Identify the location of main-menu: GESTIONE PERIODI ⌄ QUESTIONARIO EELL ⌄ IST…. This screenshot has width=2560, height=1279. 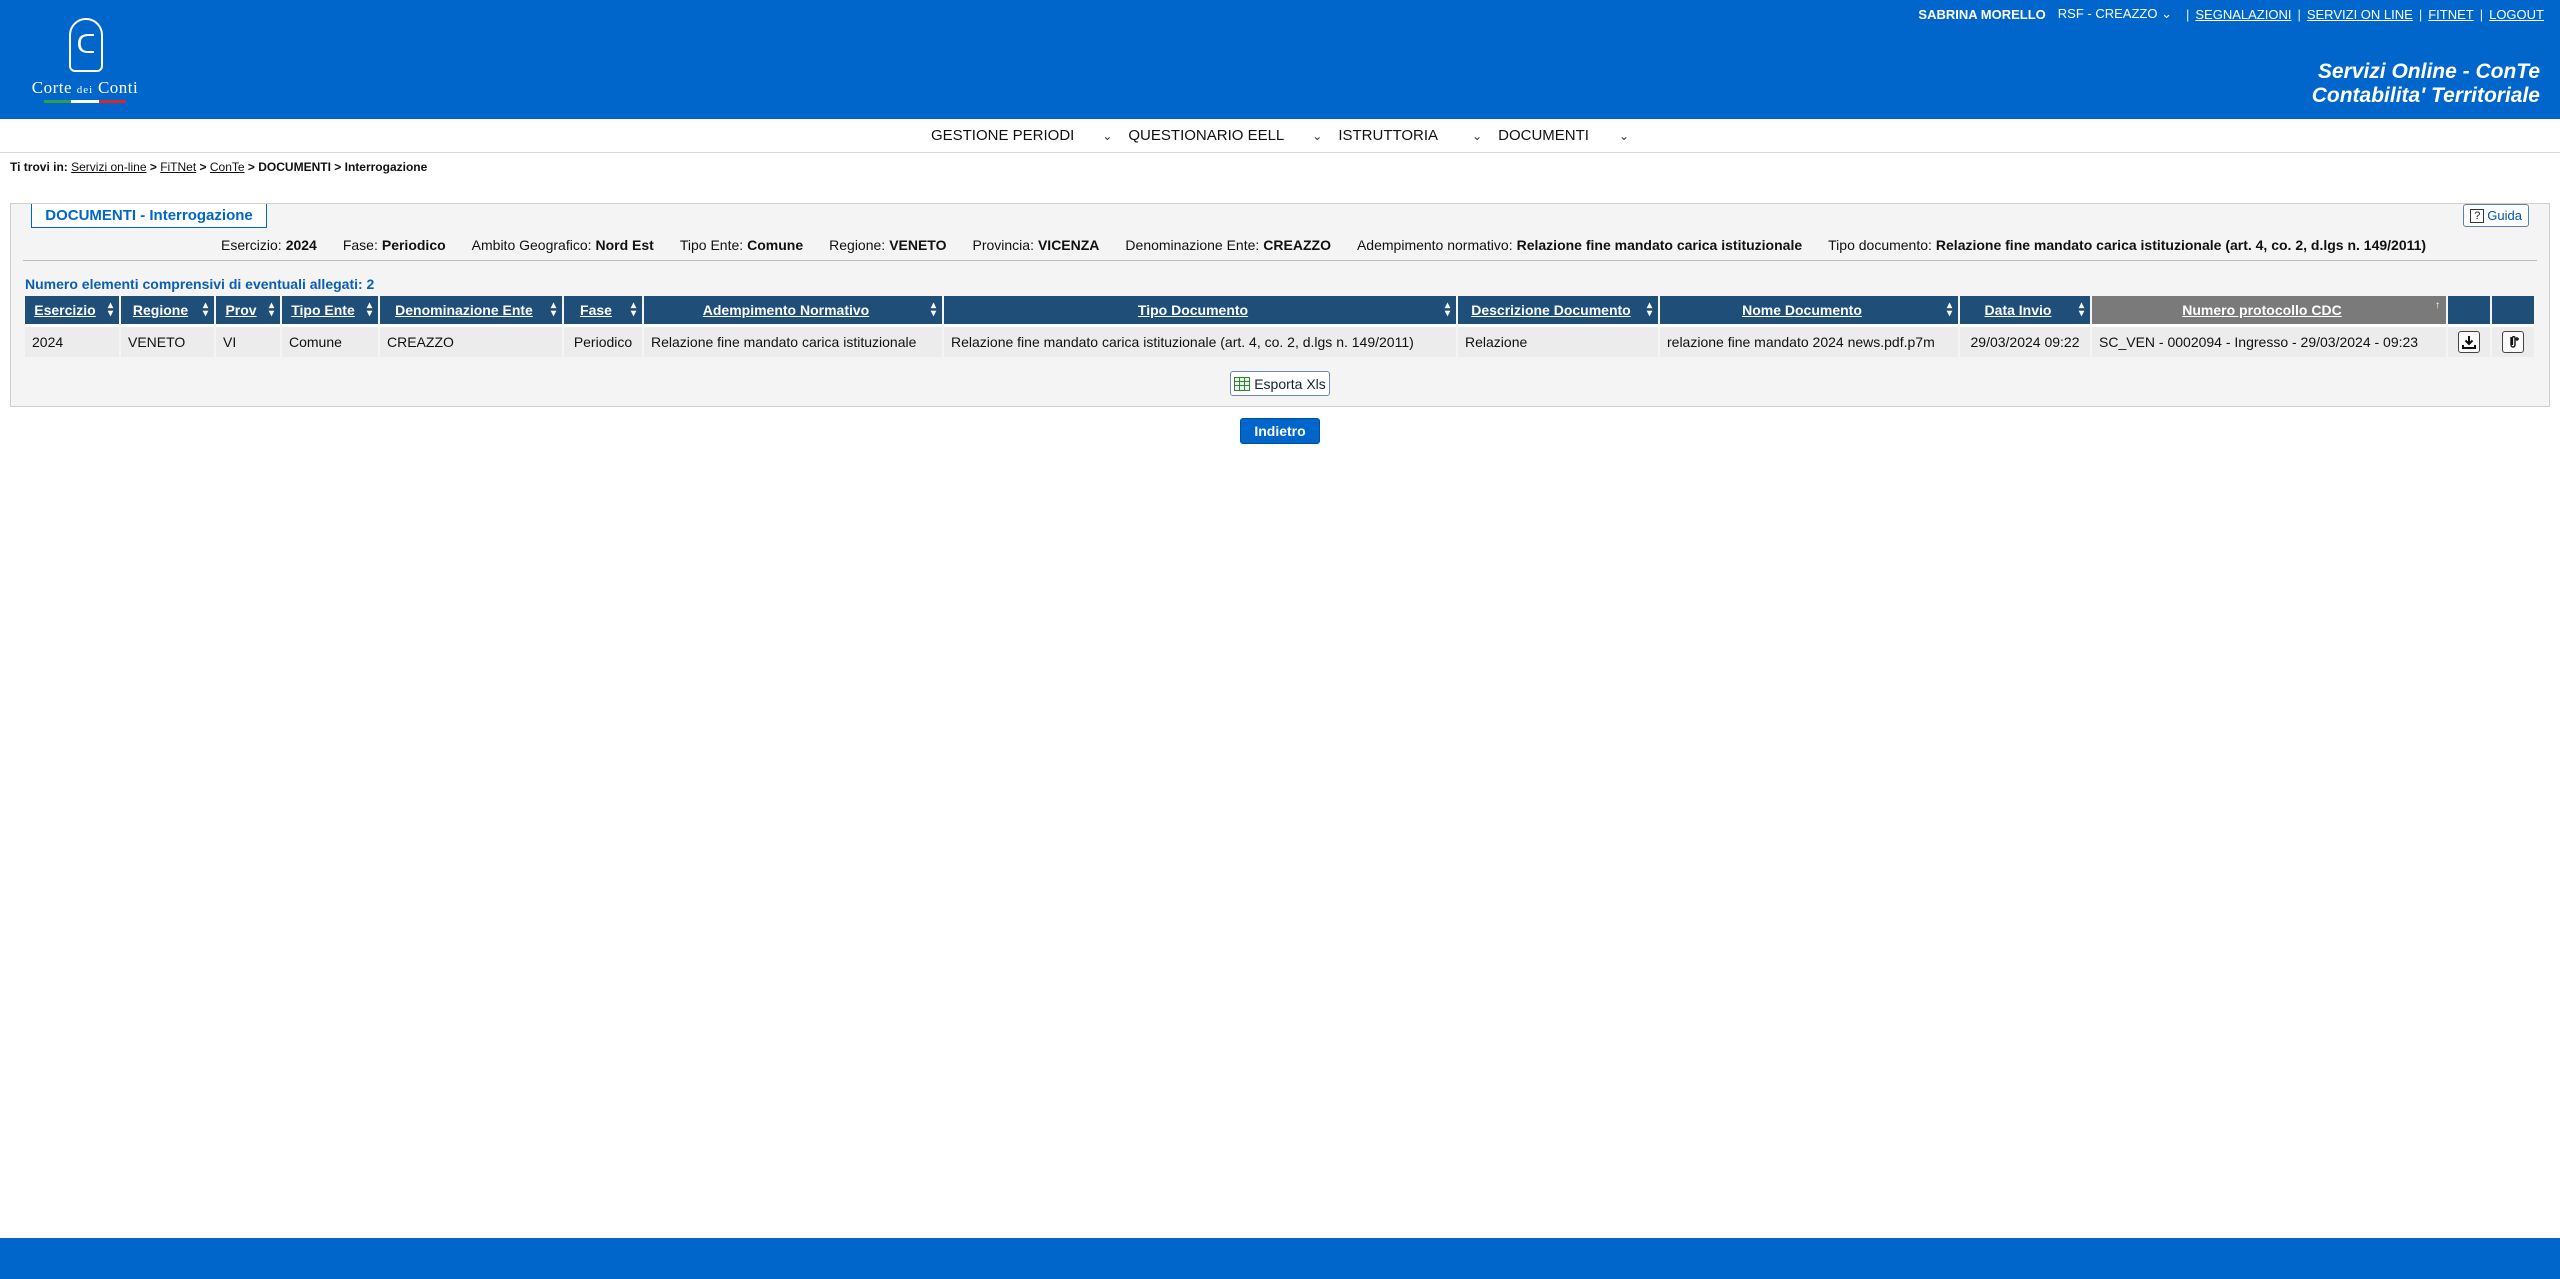
(1280, 136).